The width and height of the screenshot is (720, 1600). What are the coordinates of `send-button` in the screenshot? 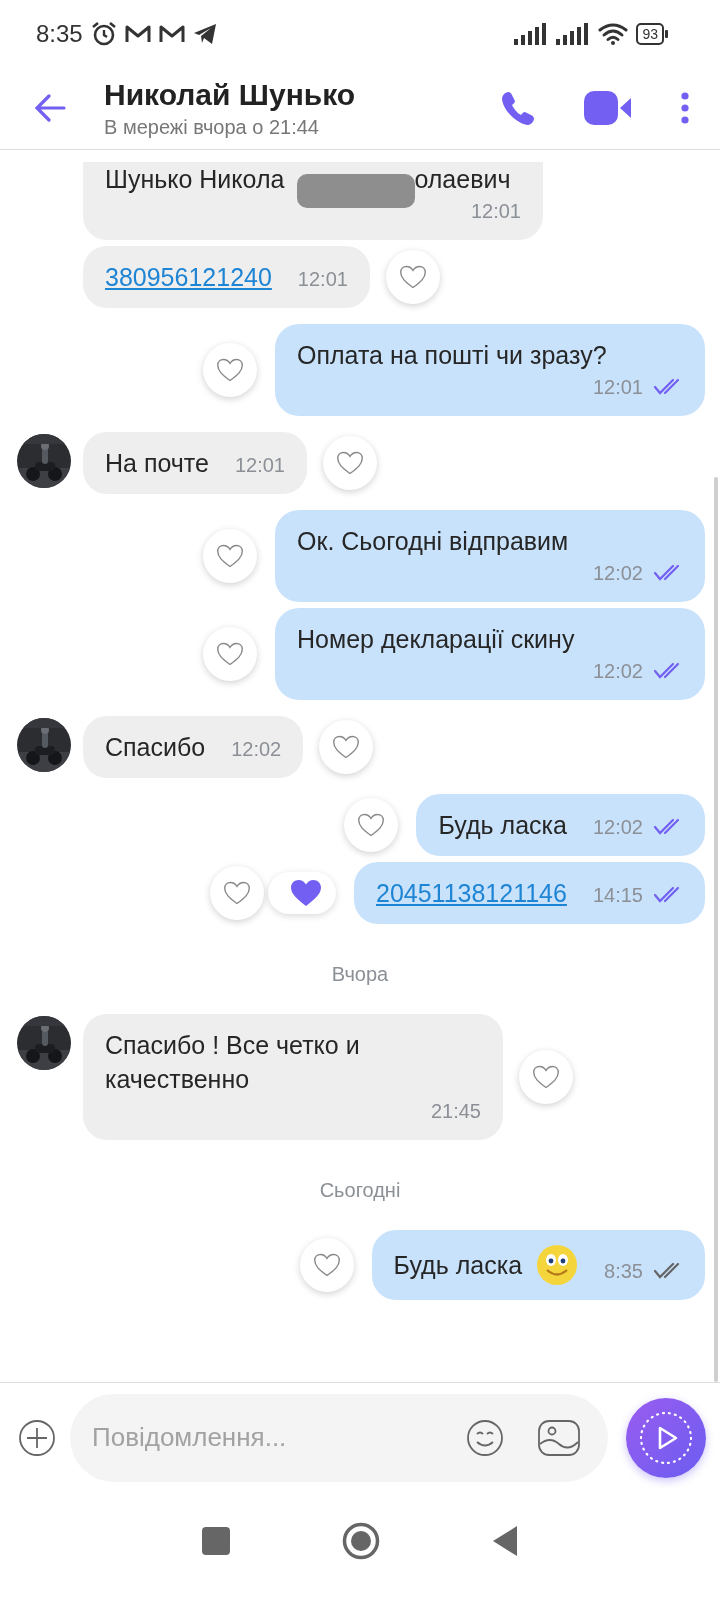 It's located at (666, 1437).